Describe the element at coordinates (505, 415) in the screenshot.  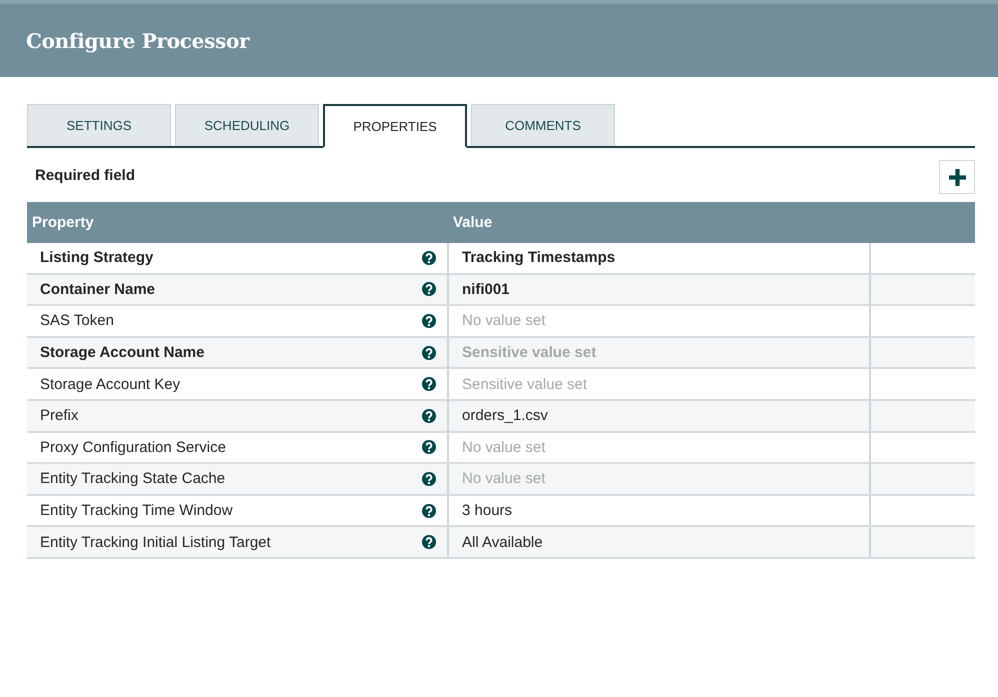
I see `property-value: orders_1.csv` at that location.